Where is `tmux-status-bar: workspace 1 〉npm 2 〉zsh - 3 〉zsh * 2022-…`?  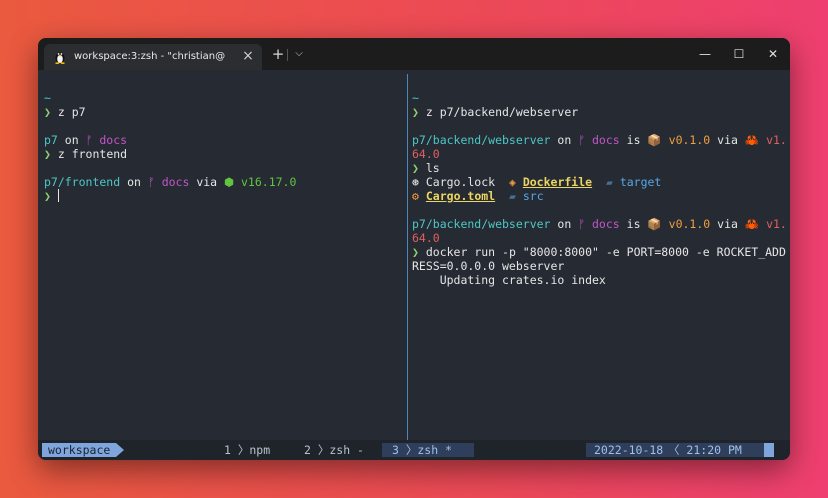 tmux-status-bar: workspace 1 〉npm 2 〉zsh - 3 〉zsh * 2022-… is located at coordinates (414, 450).